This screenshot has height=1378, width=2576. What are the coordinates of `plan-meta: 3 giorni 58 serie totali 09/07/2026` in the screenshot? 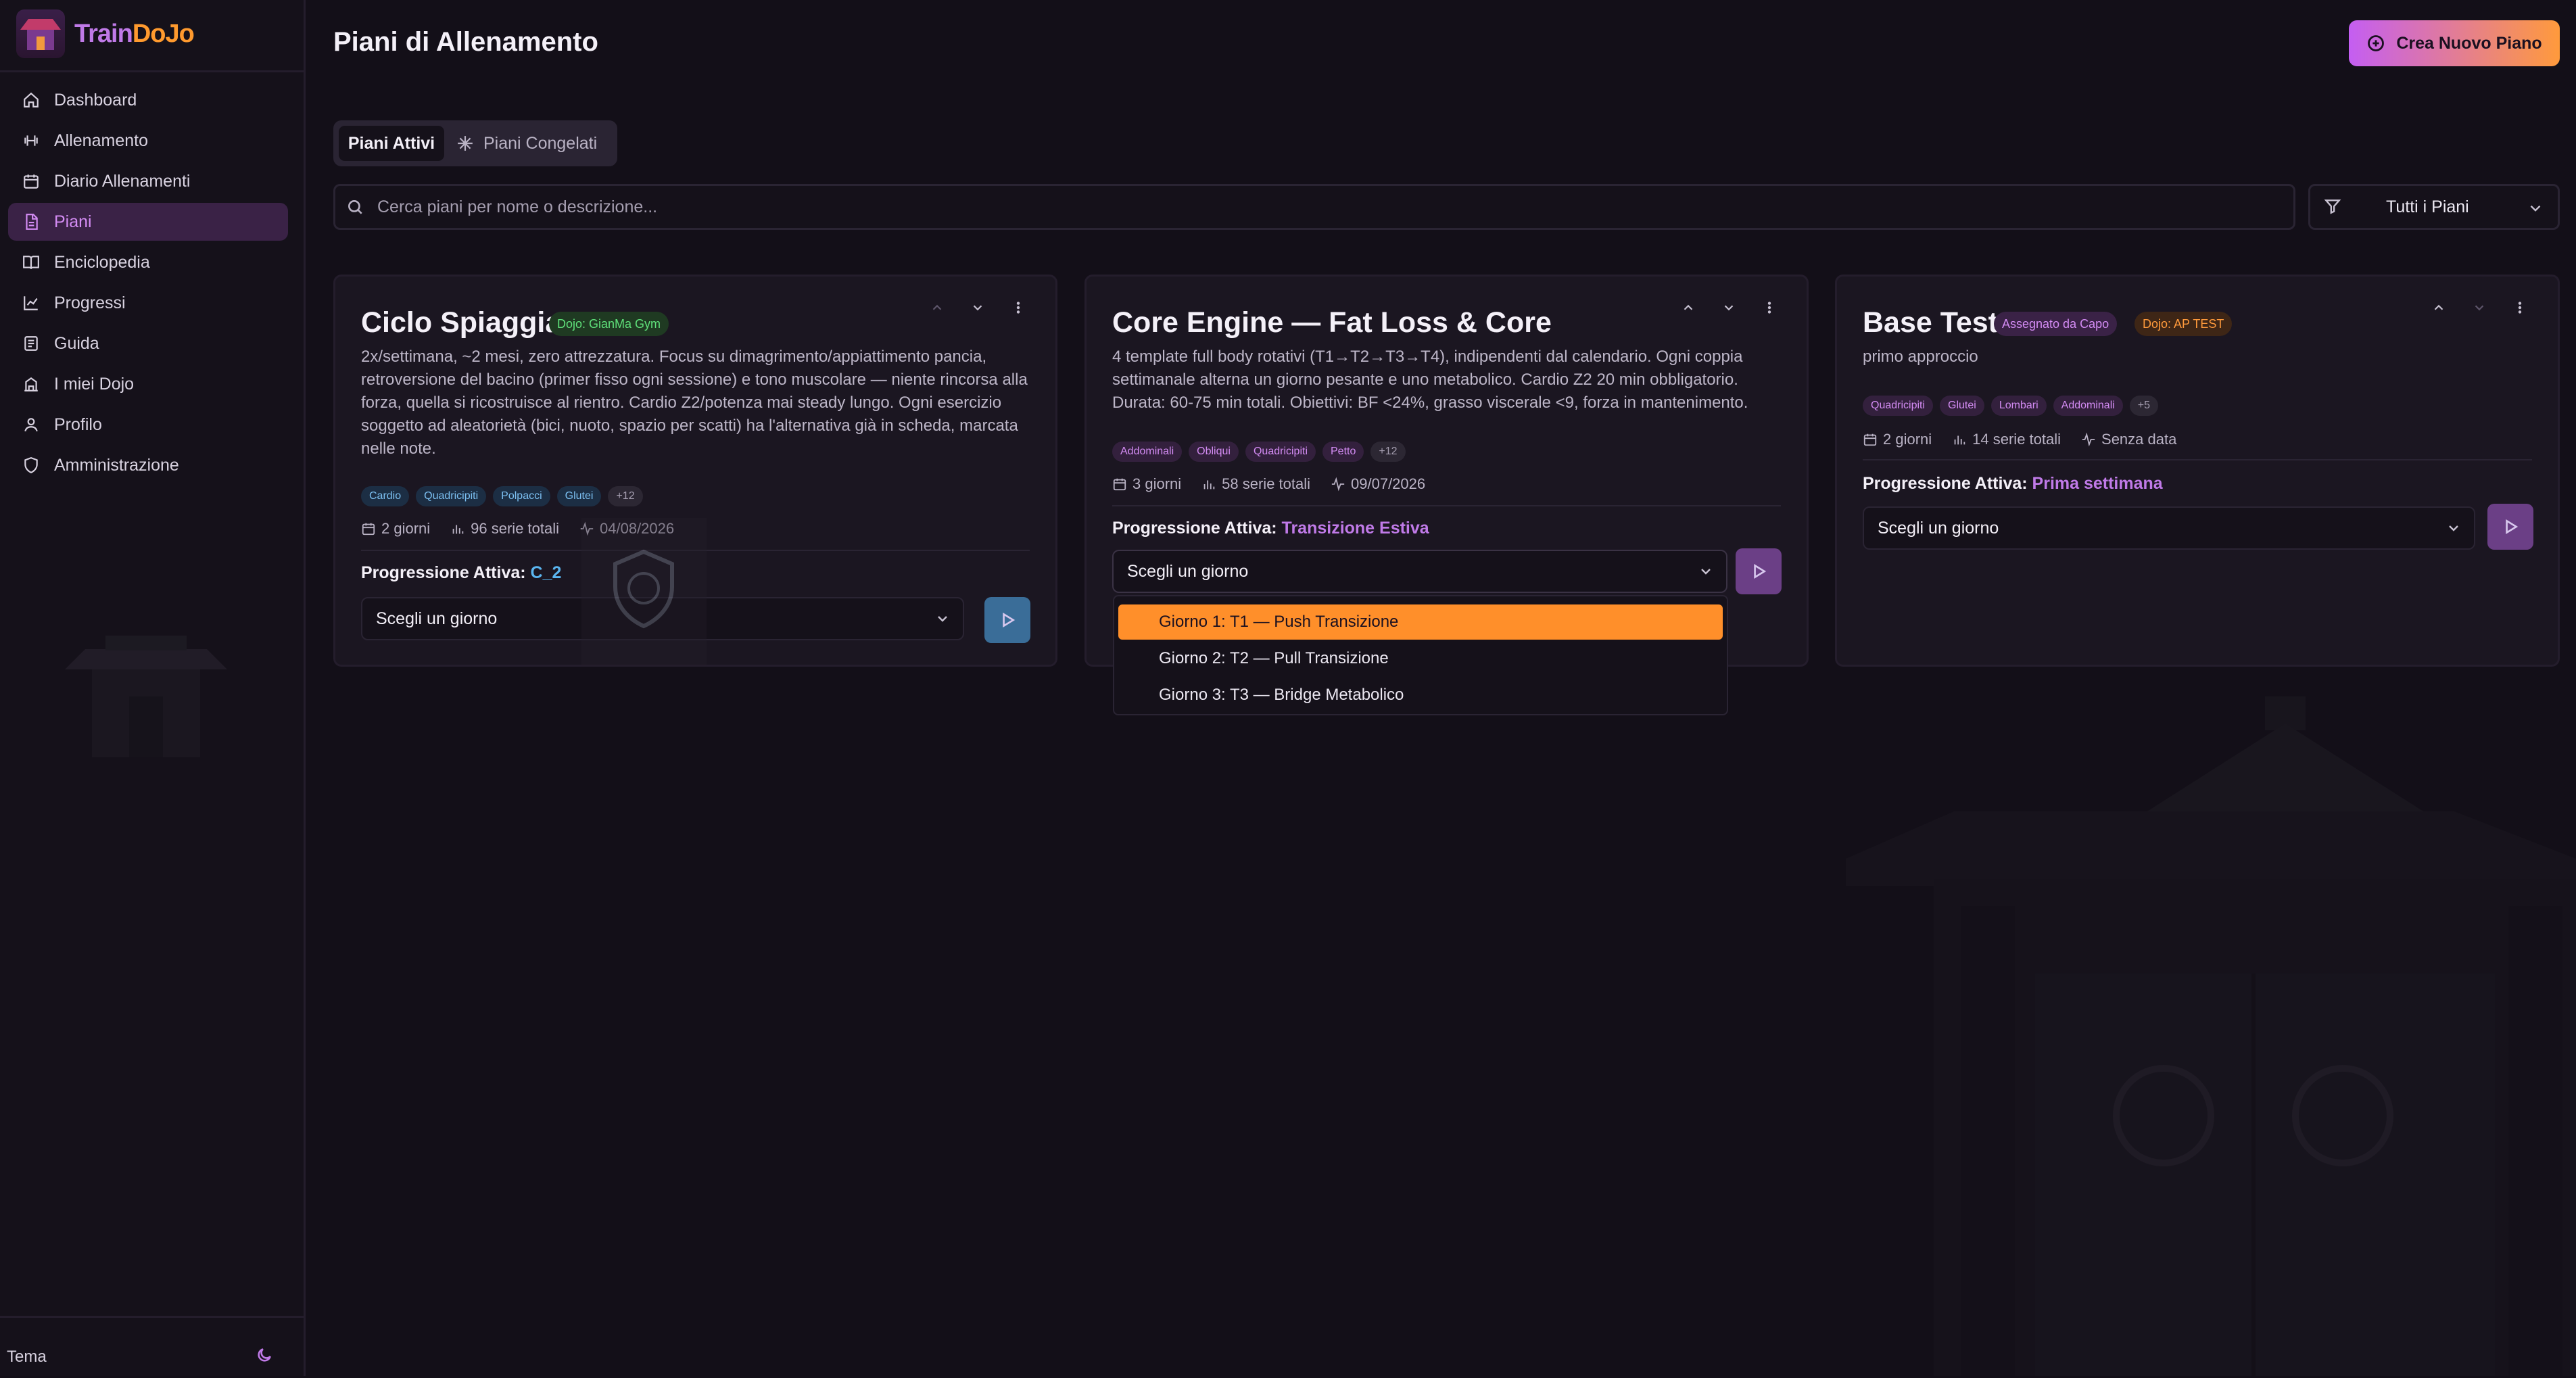 It's located at (1268, 484).